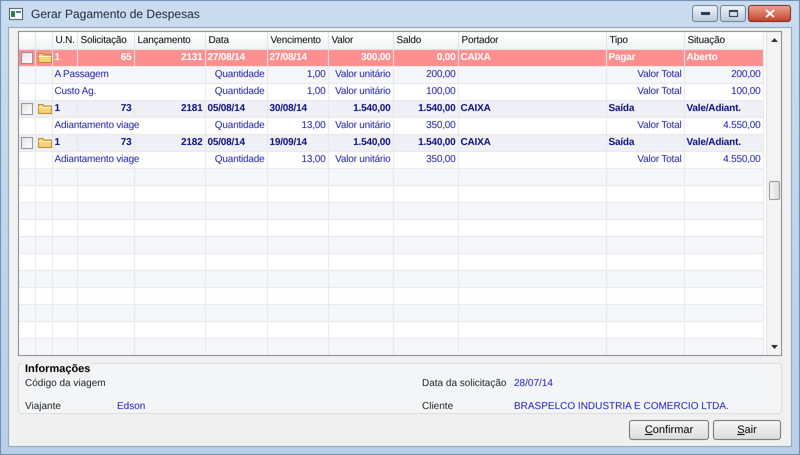 The width and height of the screenshot is (800, 455). I want to click on minimize-icon, so click(705, 13).